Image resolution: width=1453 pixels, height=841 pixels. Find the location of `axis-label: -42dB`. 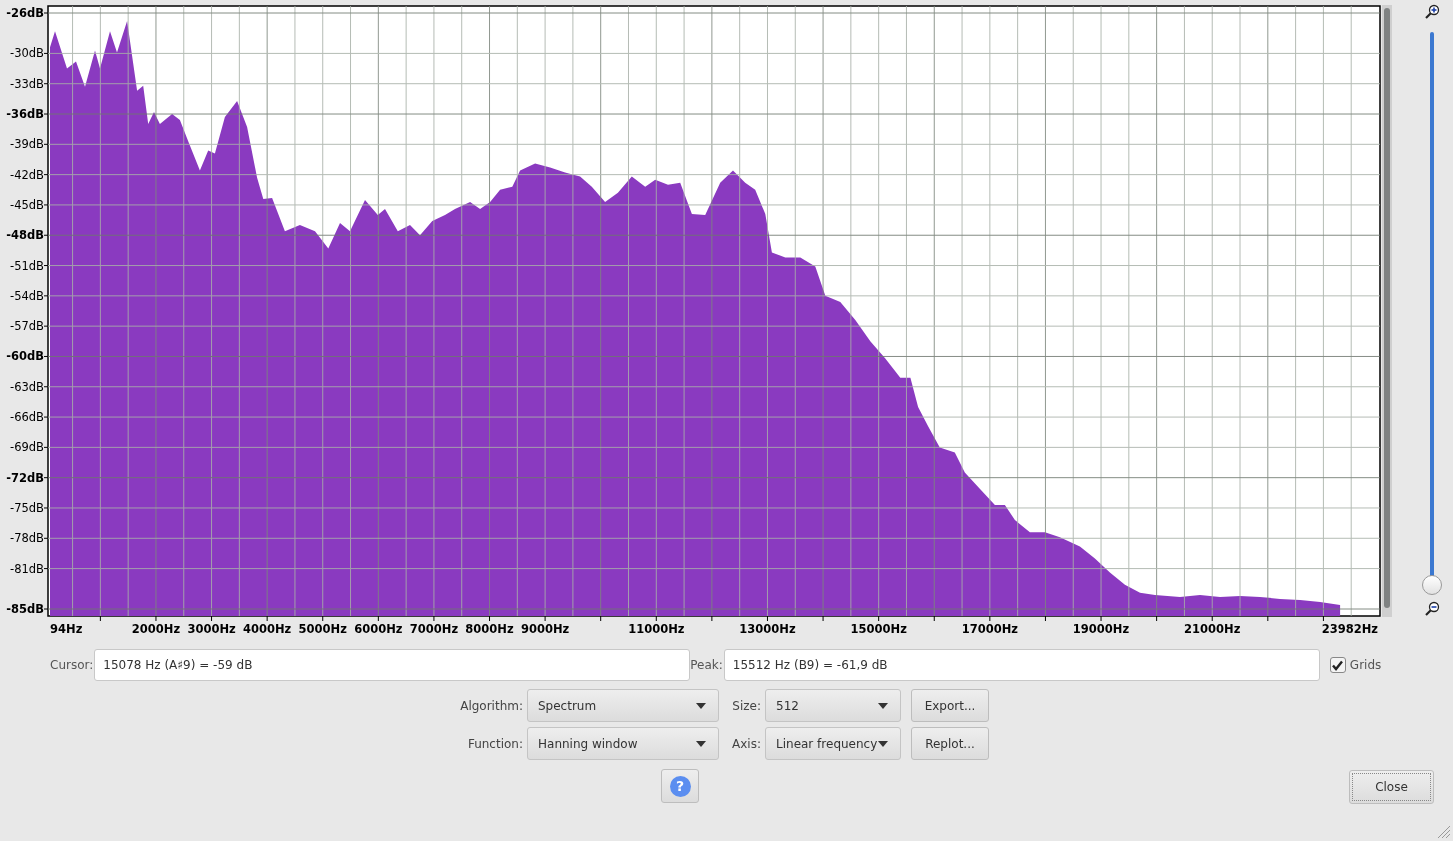

axis-label: -42dB is located at coordinates (27, 174).